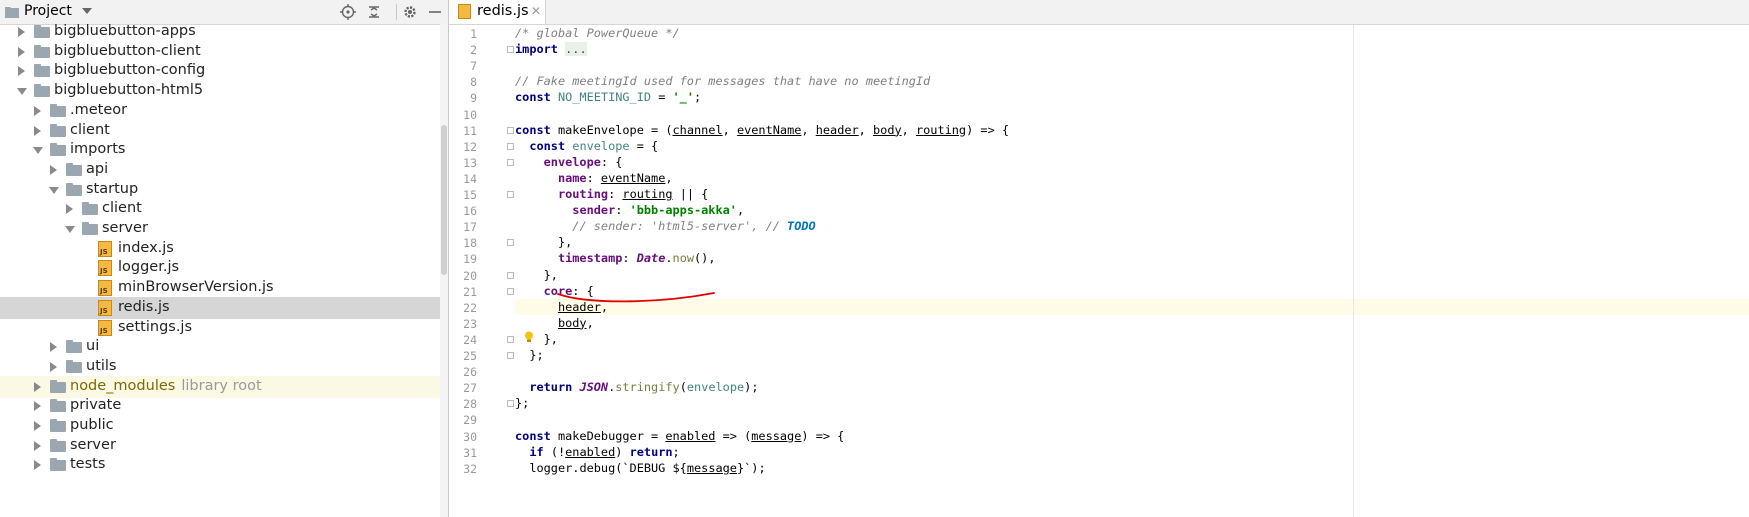 The image size is (1749, 517). I want to click on tree-item-label: startup, so click(112, 188).